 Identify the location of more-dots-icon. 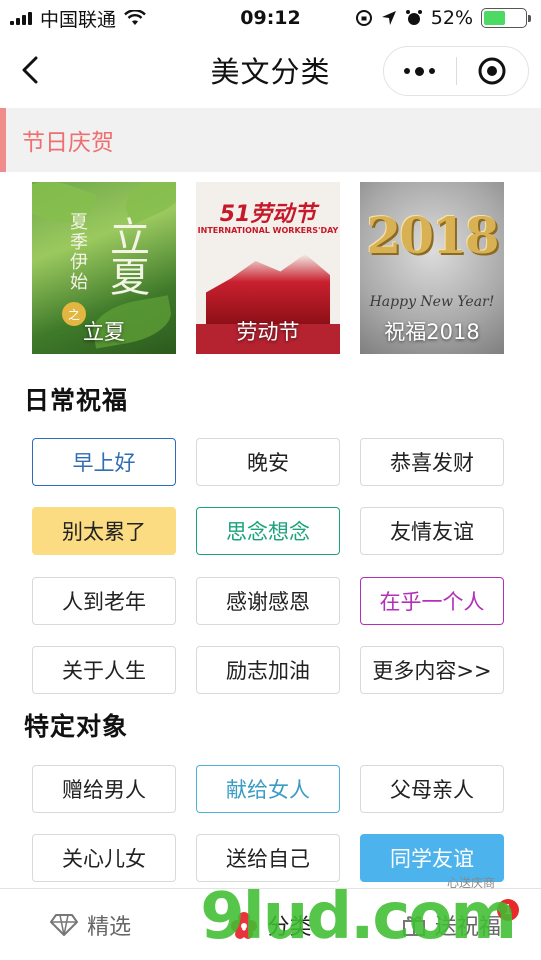
(420, 71).